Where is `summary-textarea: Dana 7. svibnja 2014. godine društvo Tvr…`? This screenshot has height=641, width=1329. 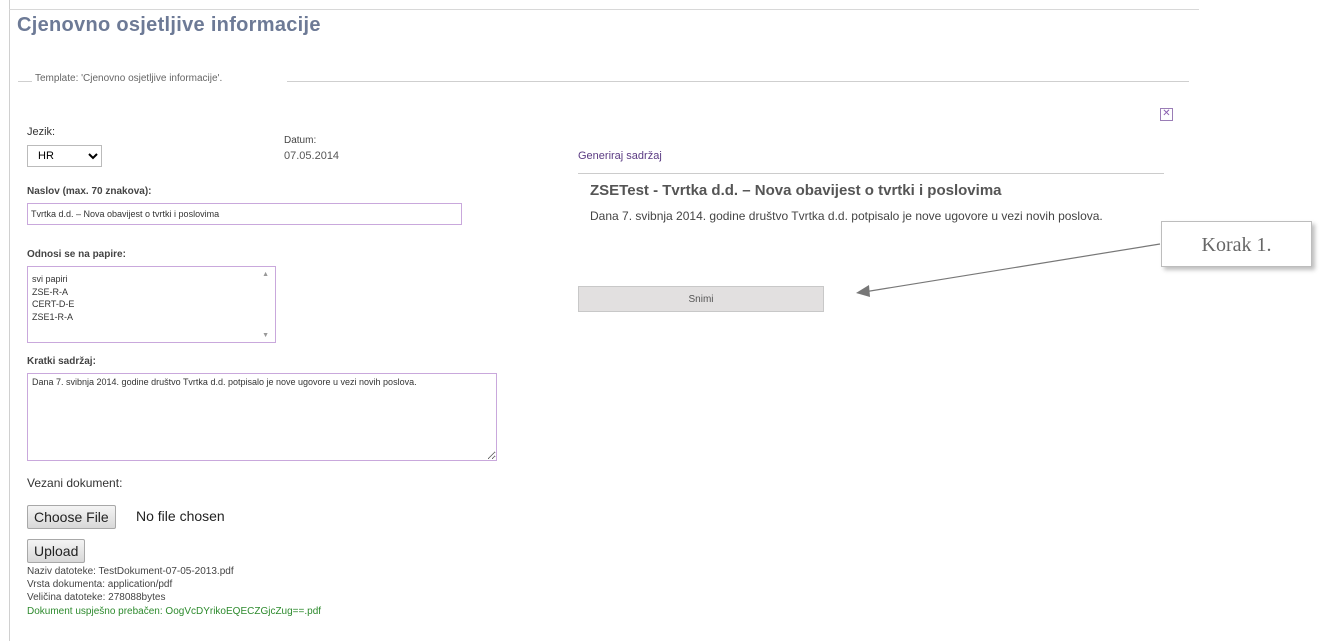
summary-textarea: Dana 7. svibnja 2014. godine društvo Tvr… is located at coordinates (262, 417).